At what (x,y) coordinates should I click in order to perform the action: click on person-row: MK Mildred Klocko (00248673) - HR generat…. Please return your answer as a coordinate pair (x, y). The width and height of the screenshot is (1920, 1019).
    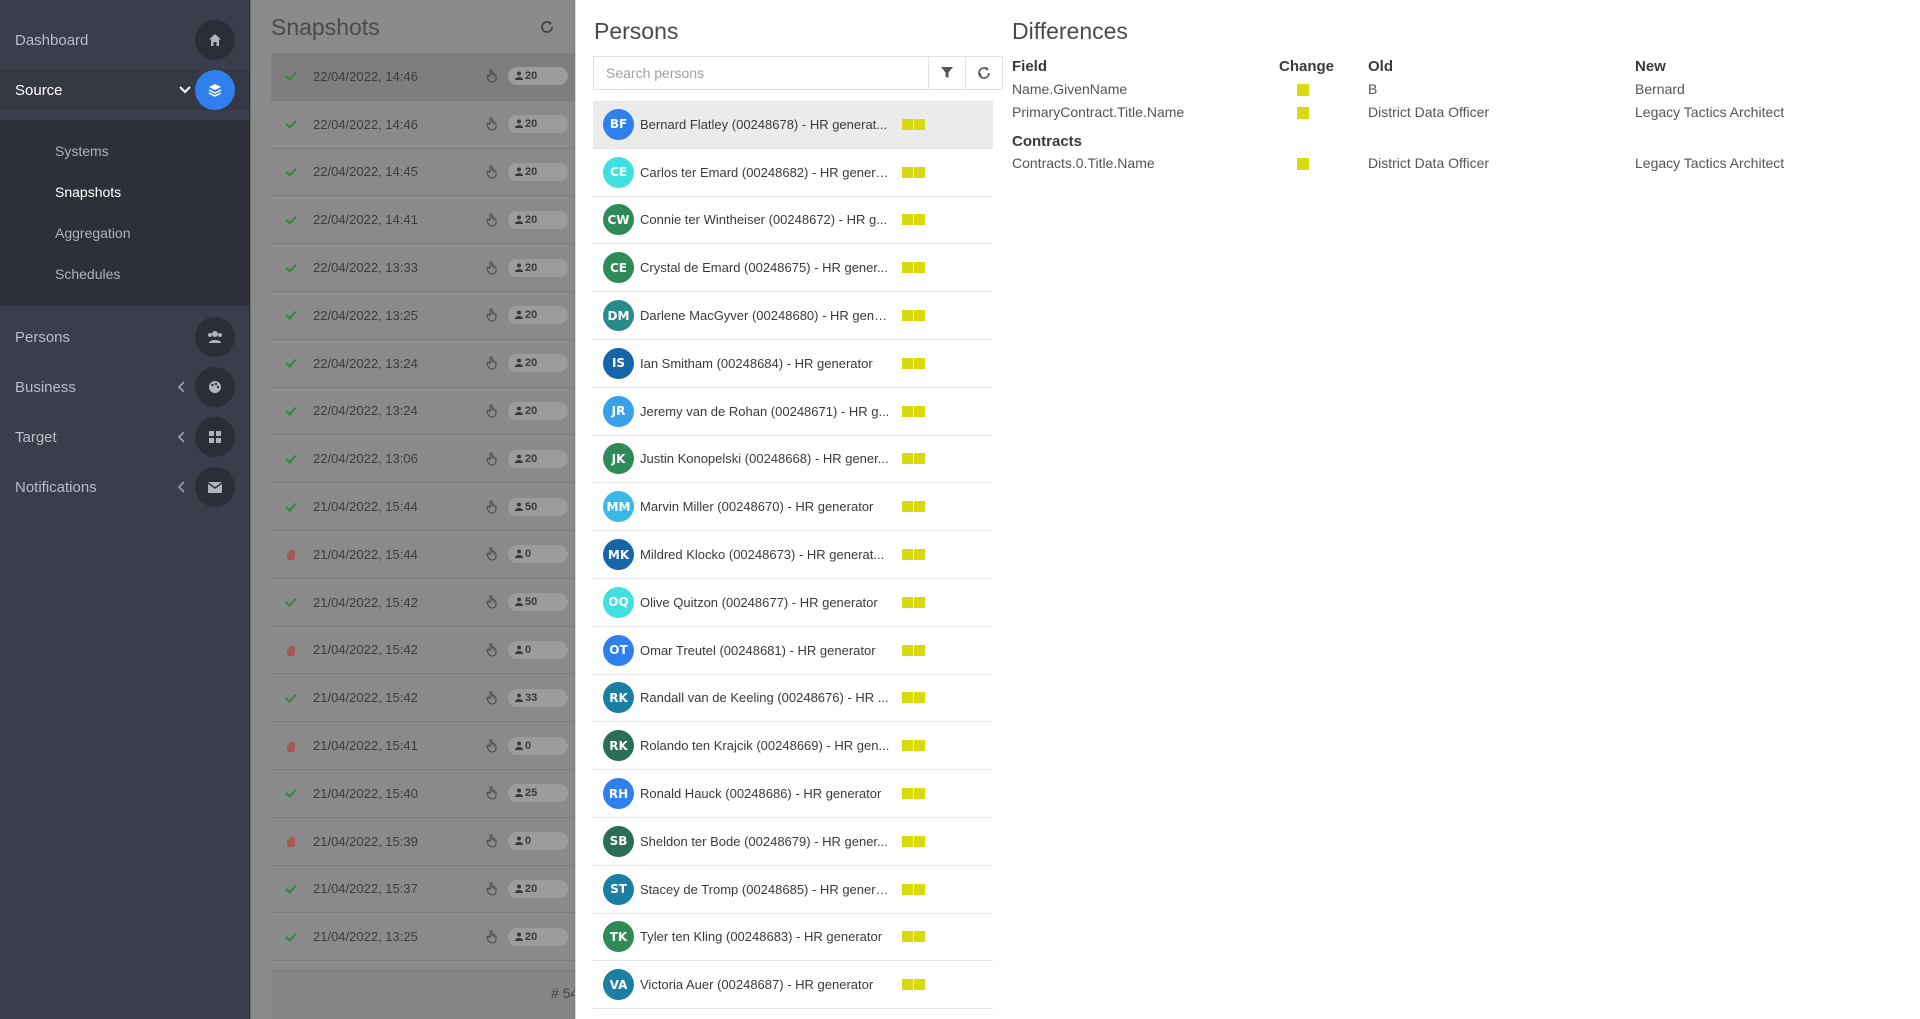
    Looking at the image, I should click on (793, 555).